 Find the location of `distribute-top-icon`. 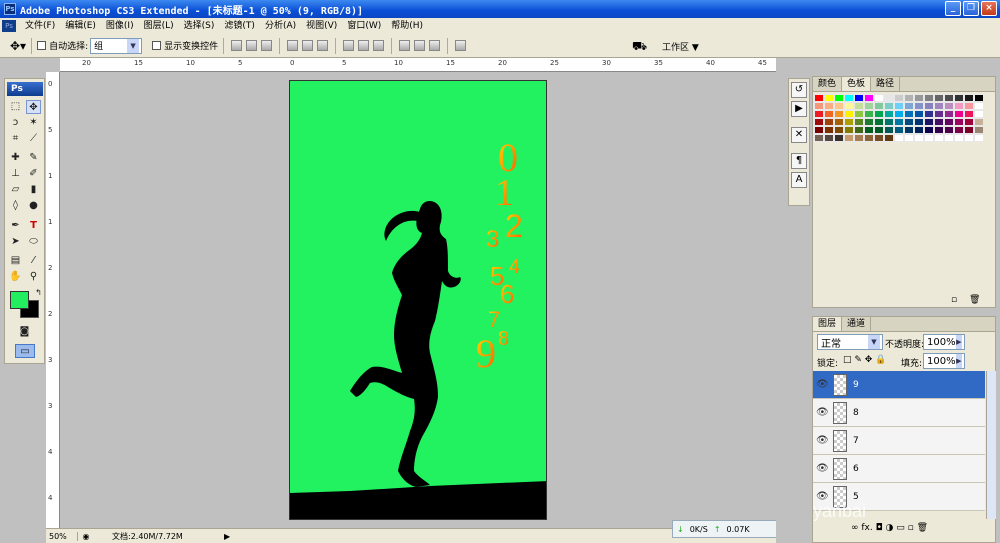

distribute-top-icon is located at coordinates (349, 45).